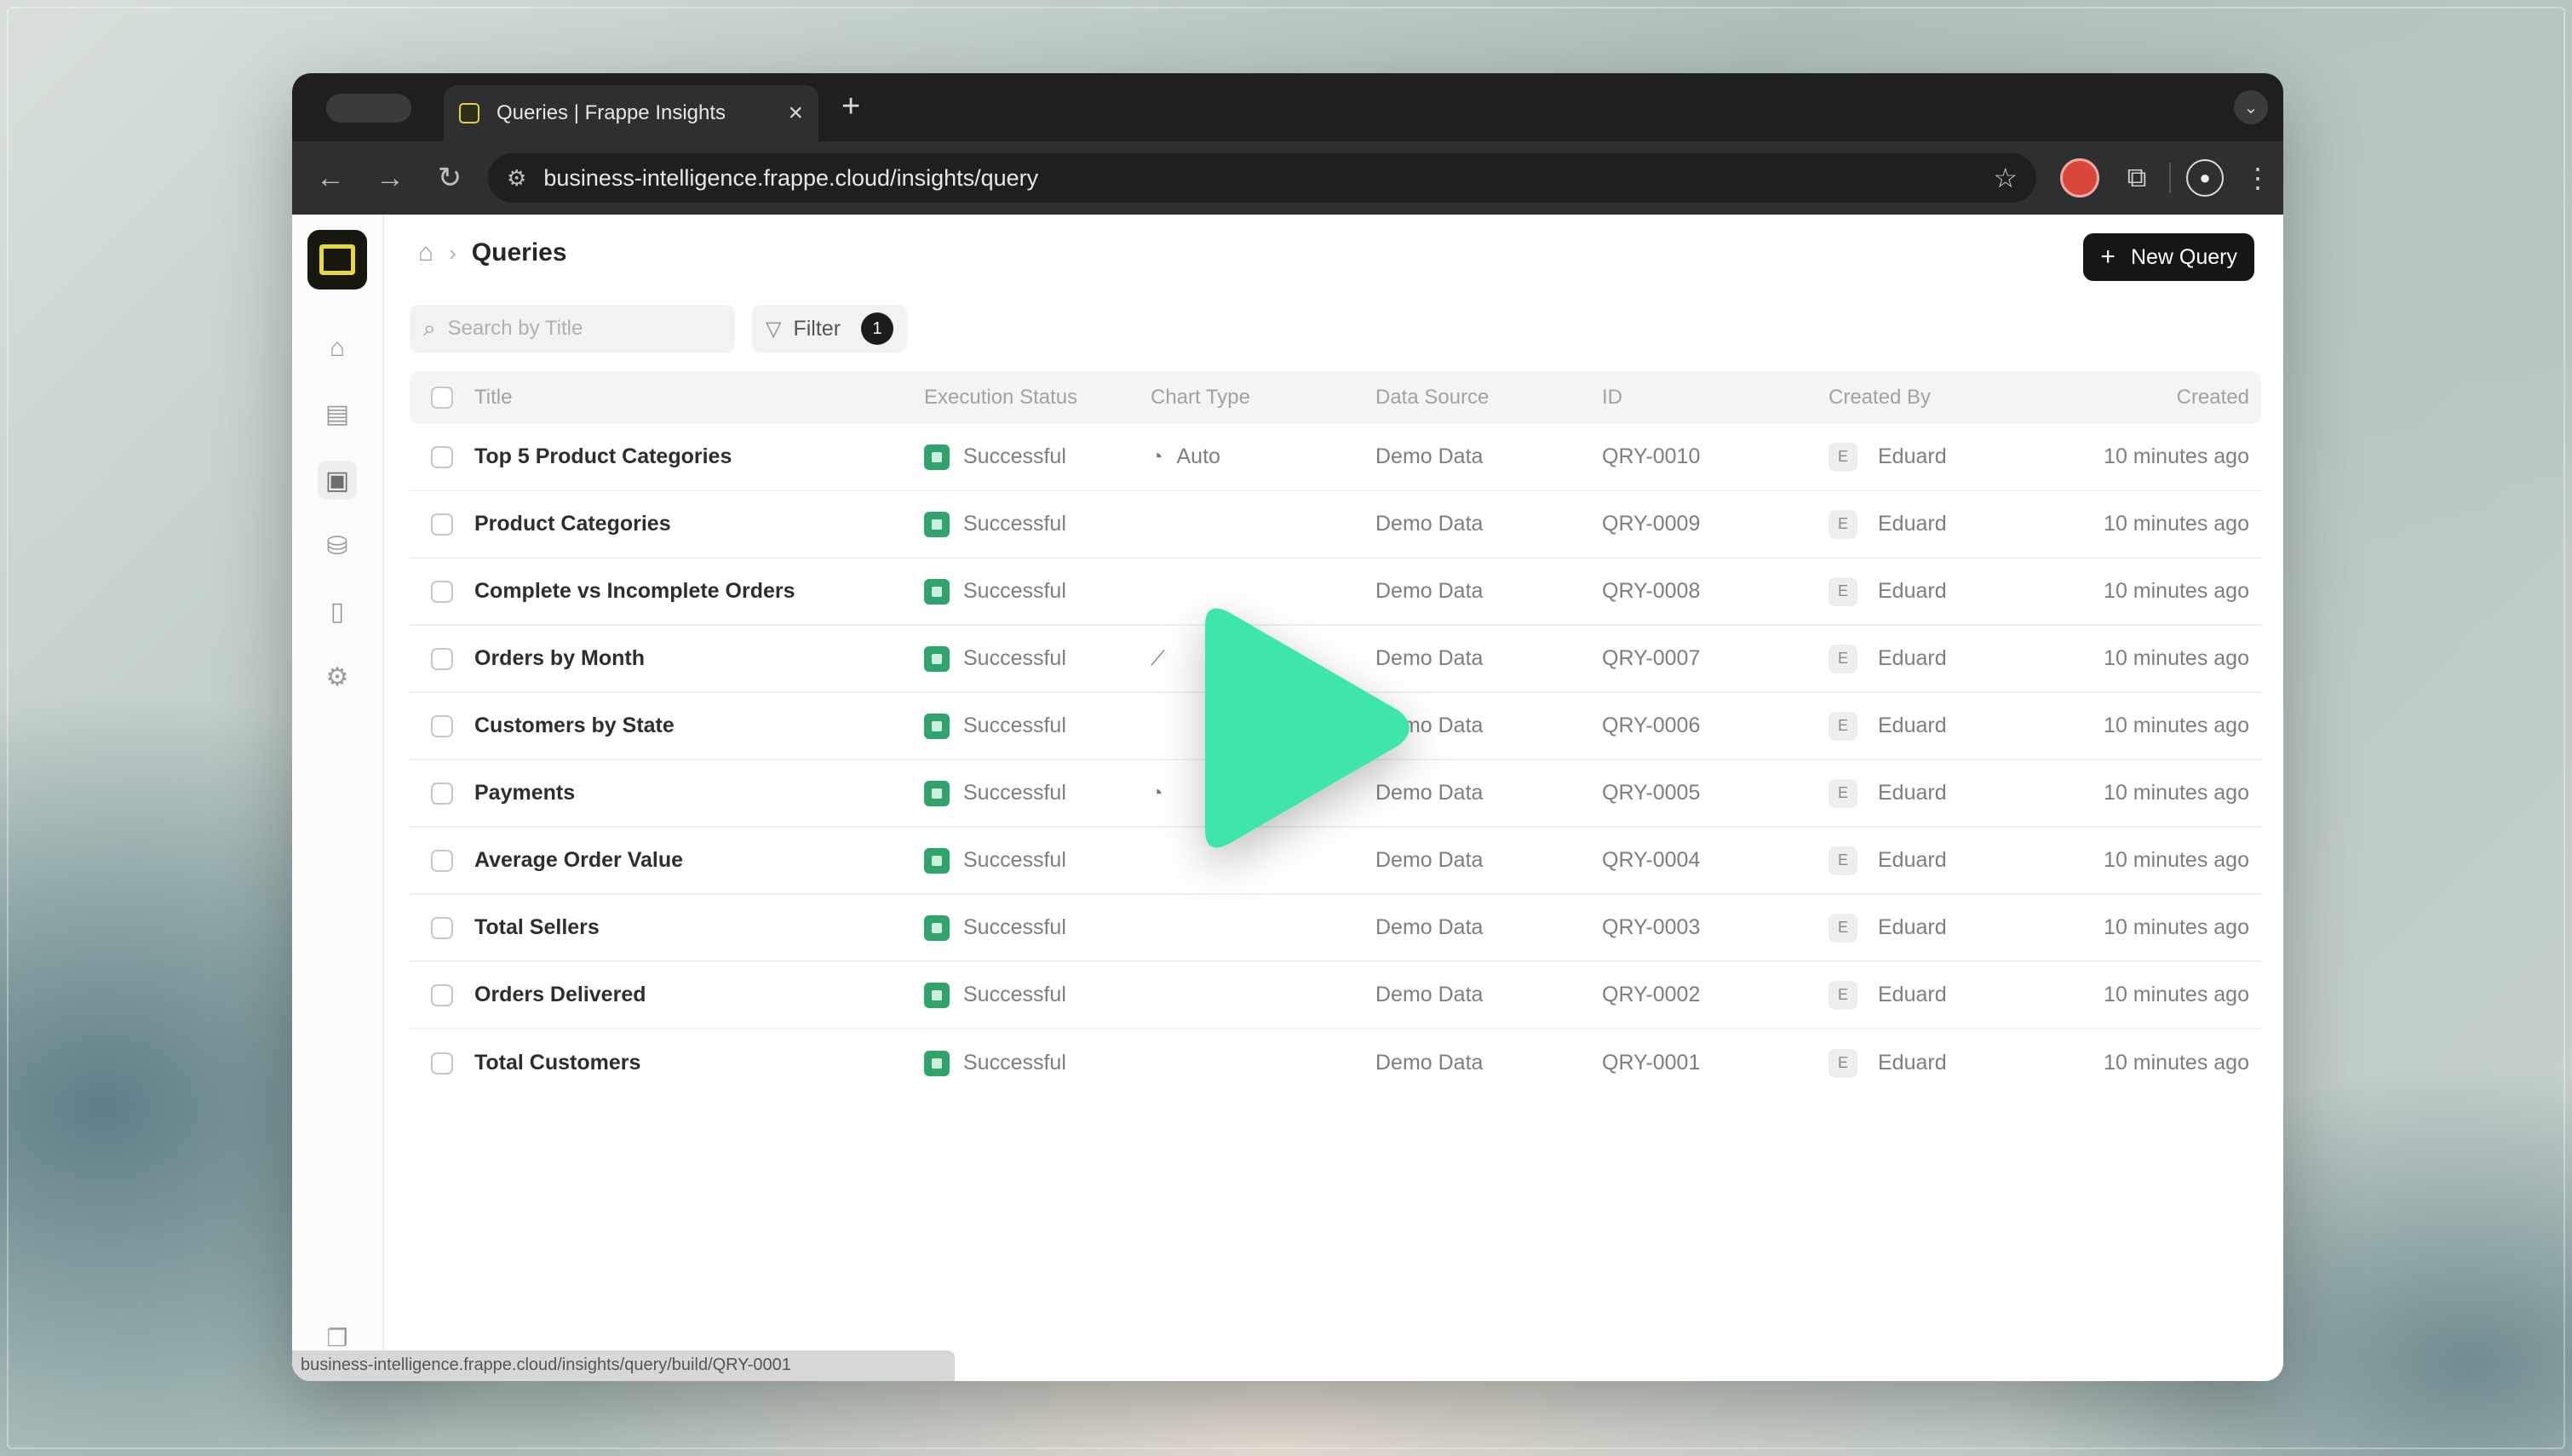 The height and width of the screenshot is (1456, 2572). Describe the element at coordinates (1157, 793) in the screenshot. I see `pie-chart-icon: ◔` at that location.